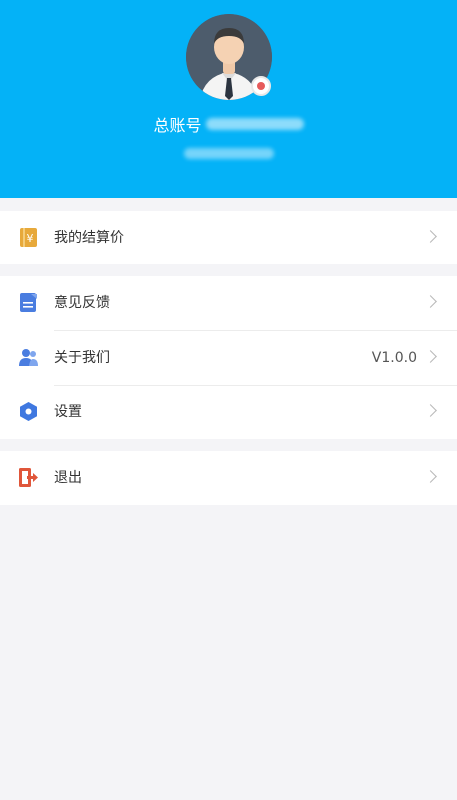 The height and width of the screenshot is (800, 457). What do you see at coordinates (177, 125) in the screenshot?
I see `account-label: 总账号` at bounding box center [177, 125].